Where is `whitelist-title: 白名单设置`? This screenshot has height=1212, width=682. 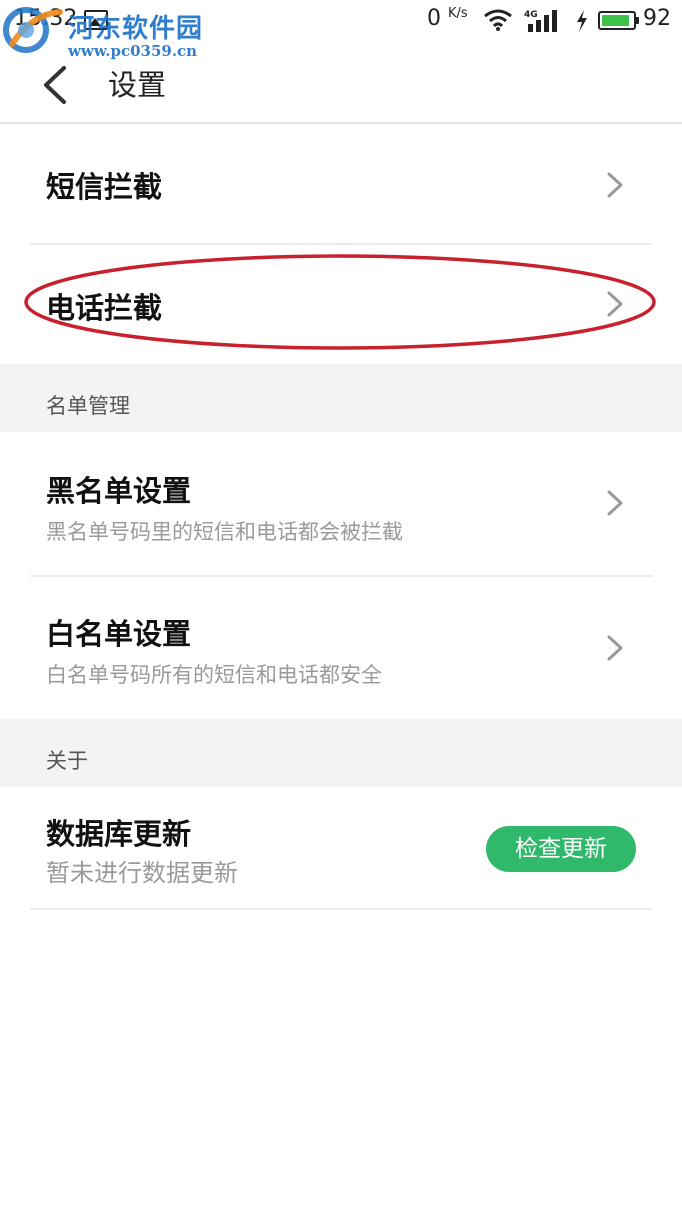
whitelist-title: 白名单设置 is located at coordinates (119, 634).